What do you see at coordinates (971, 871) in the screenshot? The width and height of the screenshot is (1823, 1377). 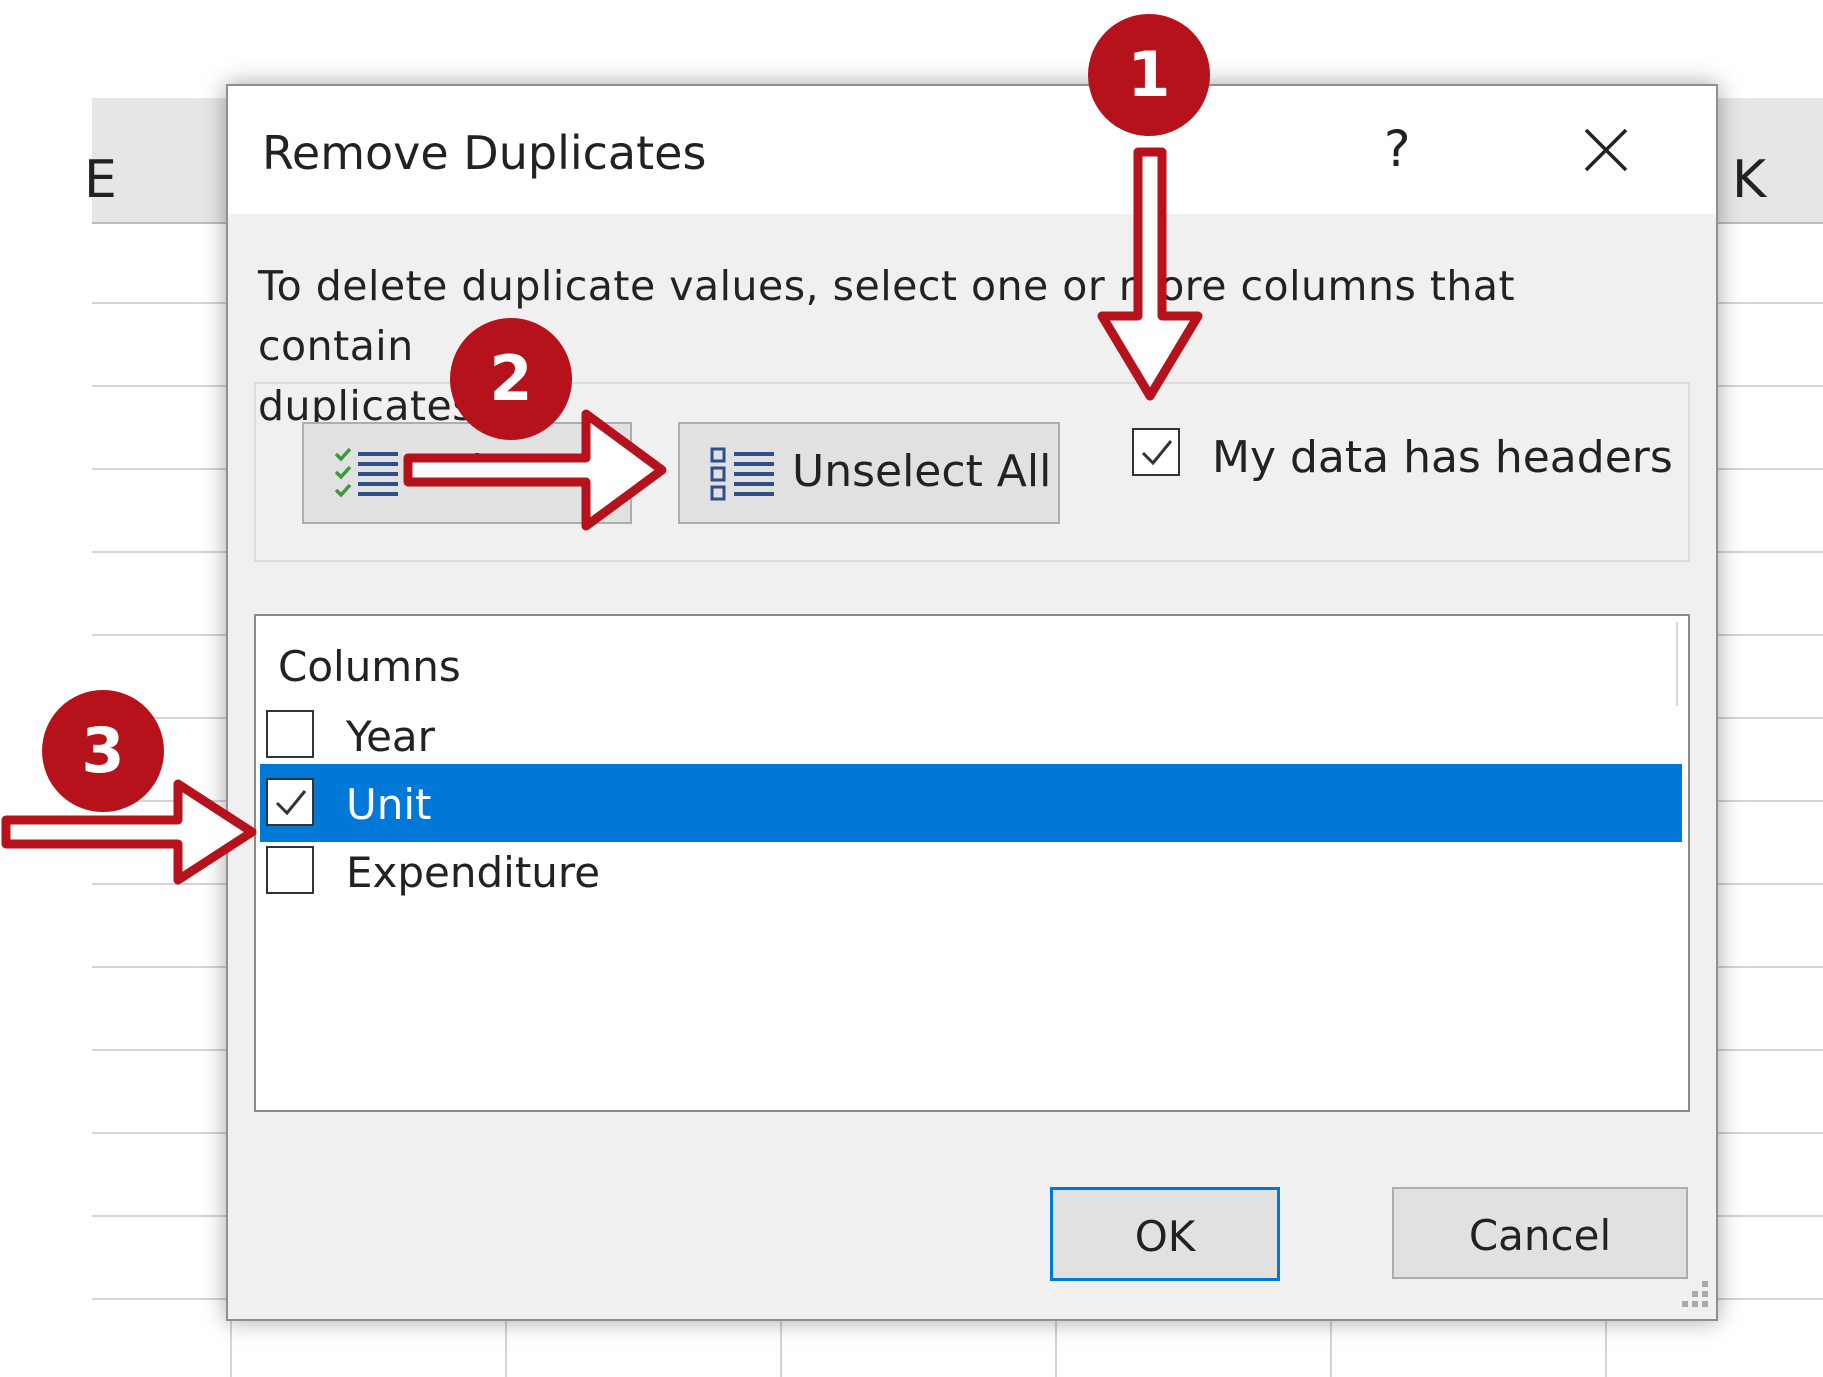 I see `column-row-expenditure: Expenditure` at bounding box center [971, 871].